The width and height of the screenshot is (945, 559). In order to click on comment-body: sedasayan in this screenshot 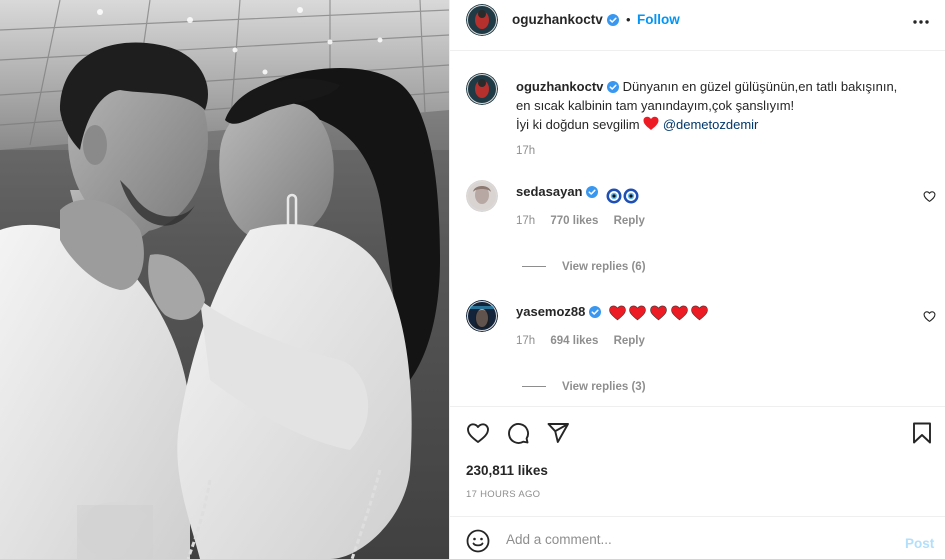, I will do `click(578, 193)`.